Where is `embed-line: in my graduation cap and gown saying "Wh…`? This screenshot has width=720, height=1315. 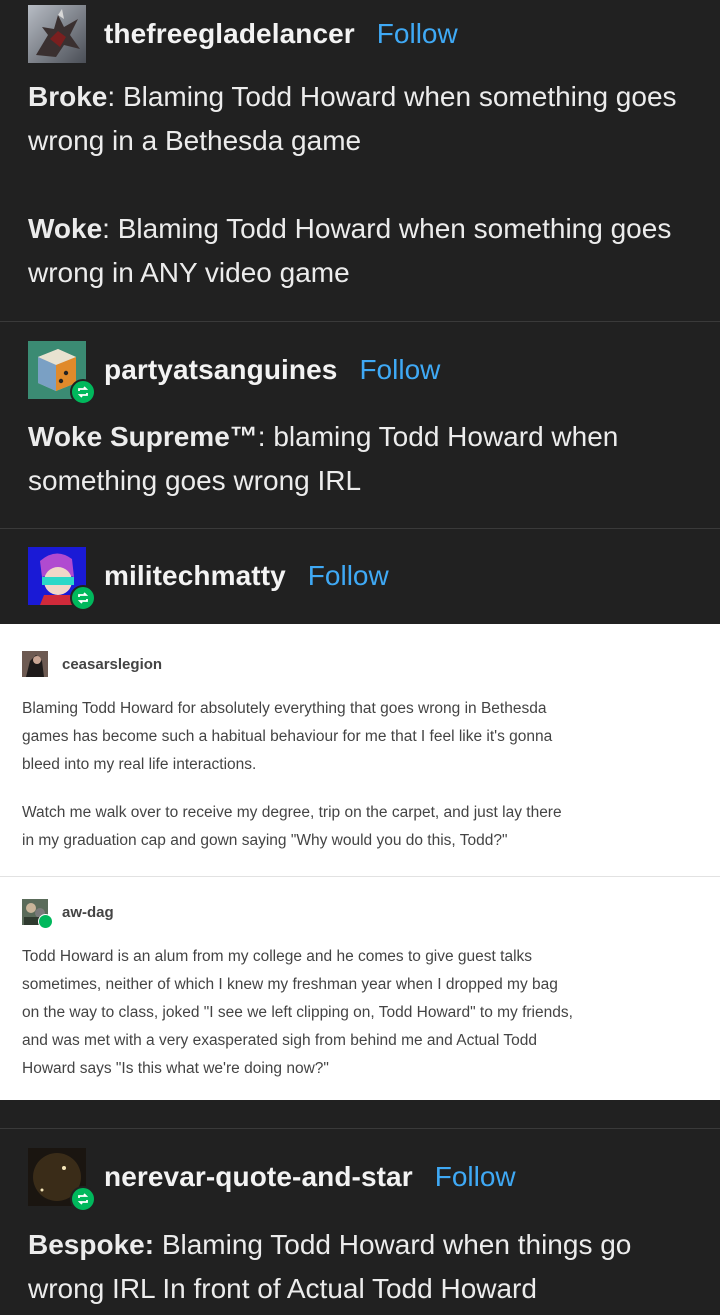
embed-line: in my graduation cap and gown saying "Wh… is located at coordinates (265, 840).